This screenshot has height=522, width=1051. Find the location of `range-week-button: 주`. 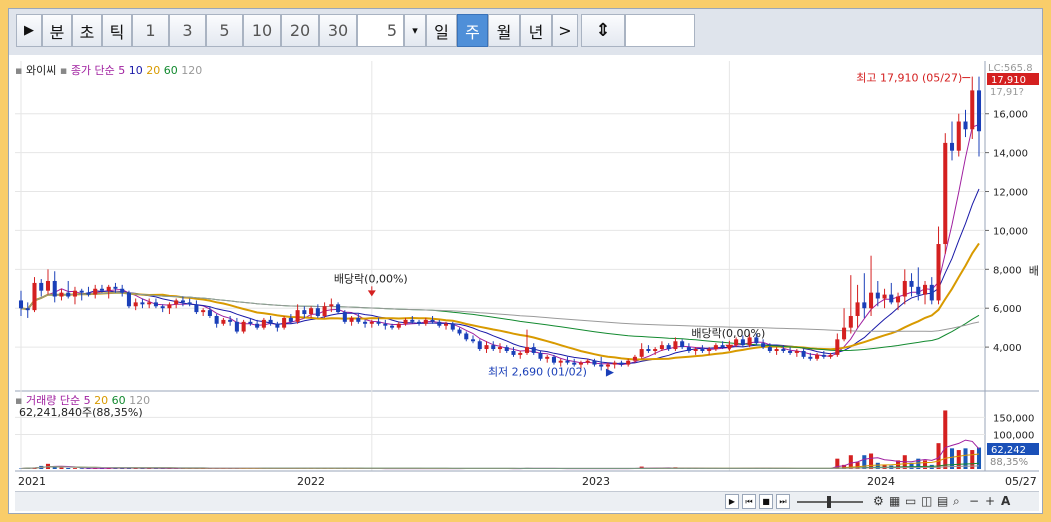

range-week-button: 주 is located at coordinates (472, 30).